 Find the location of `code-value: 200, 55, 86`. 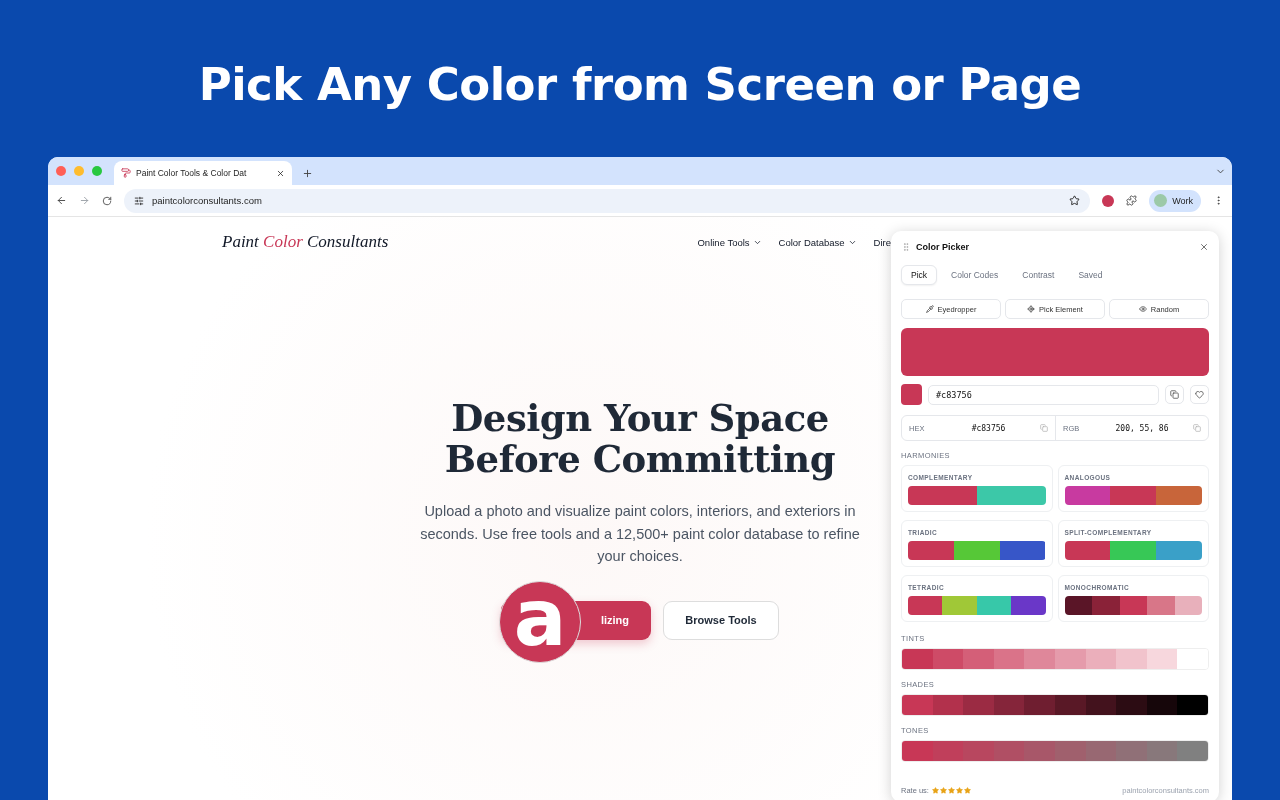

code-value: 200, 55, 86 is located at coordinates (1142, 428).